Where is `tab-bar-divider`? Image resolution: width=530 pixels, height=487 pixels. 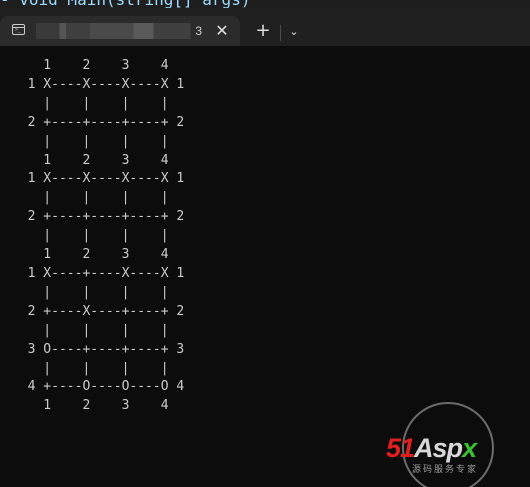
tab-bar-divider is located at coordinates (280, 33).